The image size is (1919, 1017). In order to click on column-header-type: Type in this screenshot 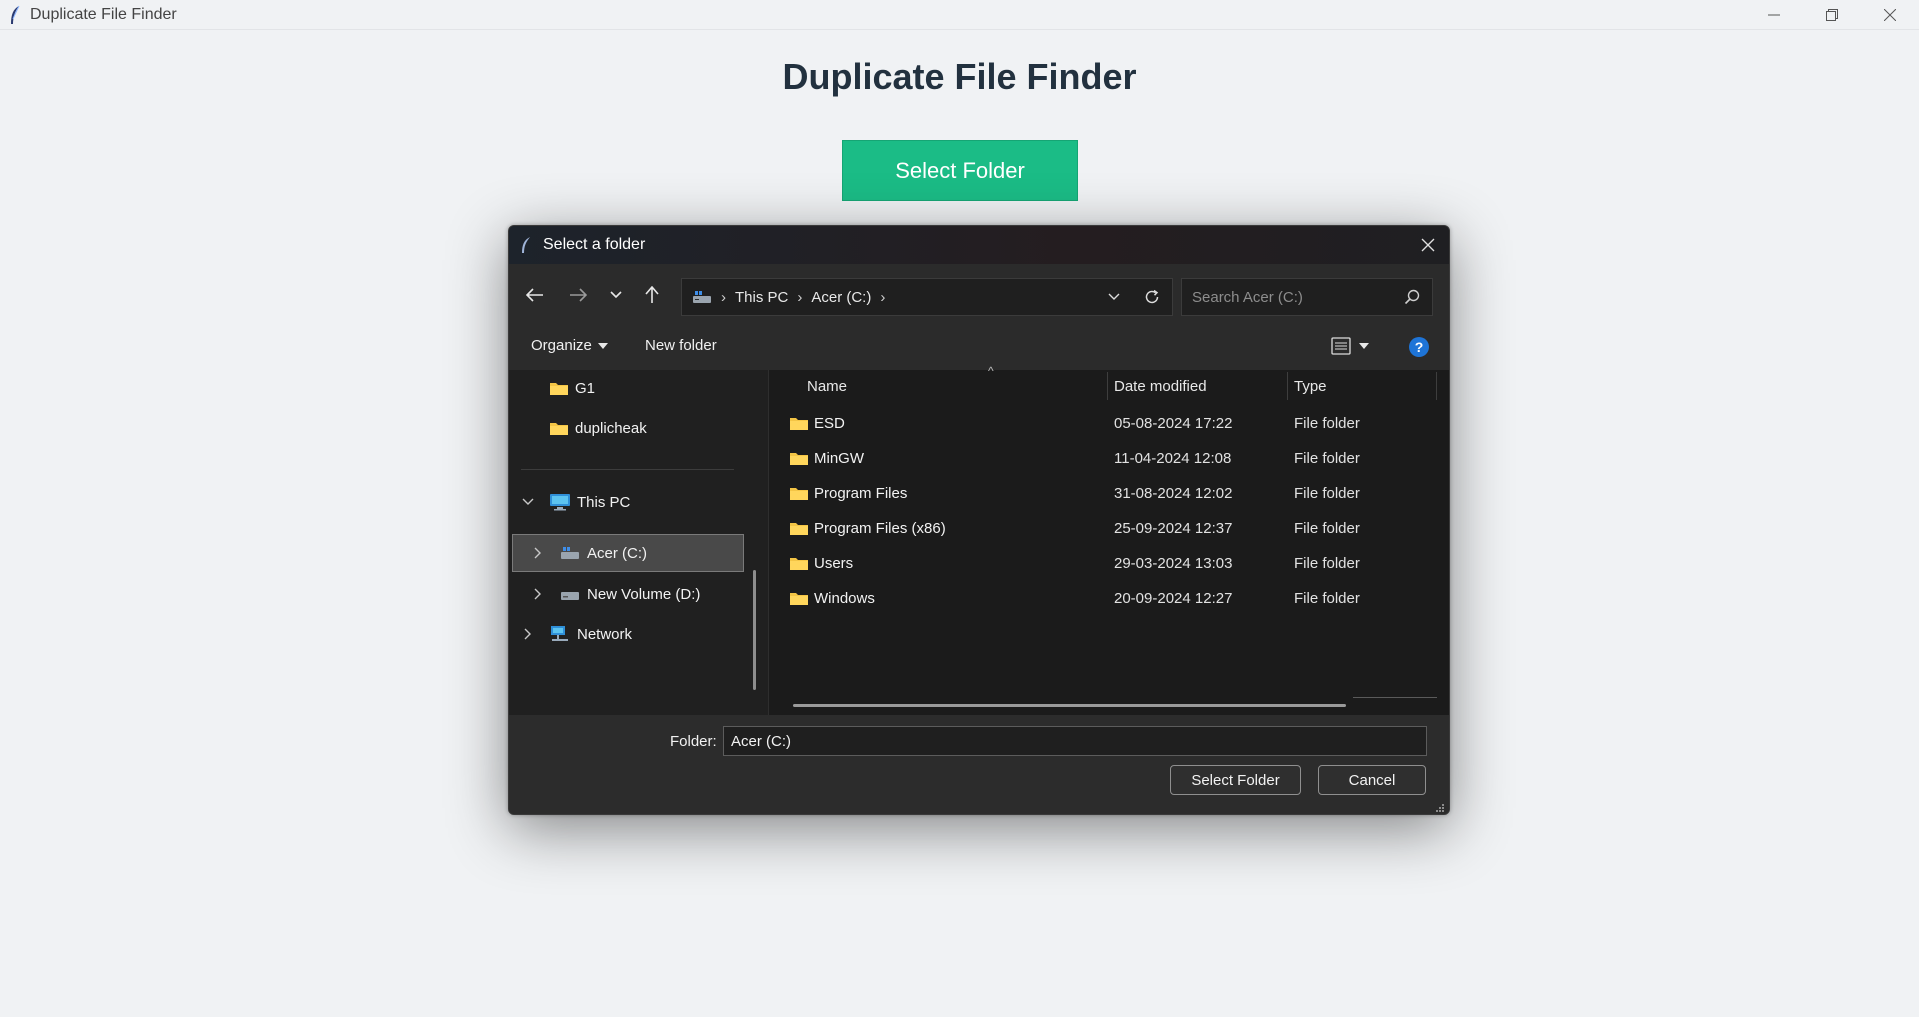, I will do `click(1310, 386)`.